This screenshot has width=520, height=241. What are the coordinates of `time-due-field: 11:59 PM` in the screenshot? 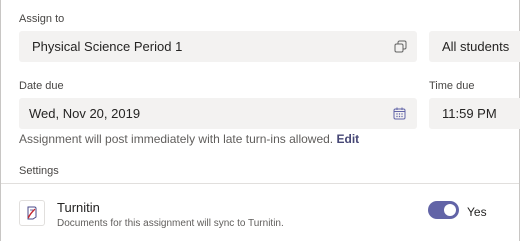 It's located at (474, 113).